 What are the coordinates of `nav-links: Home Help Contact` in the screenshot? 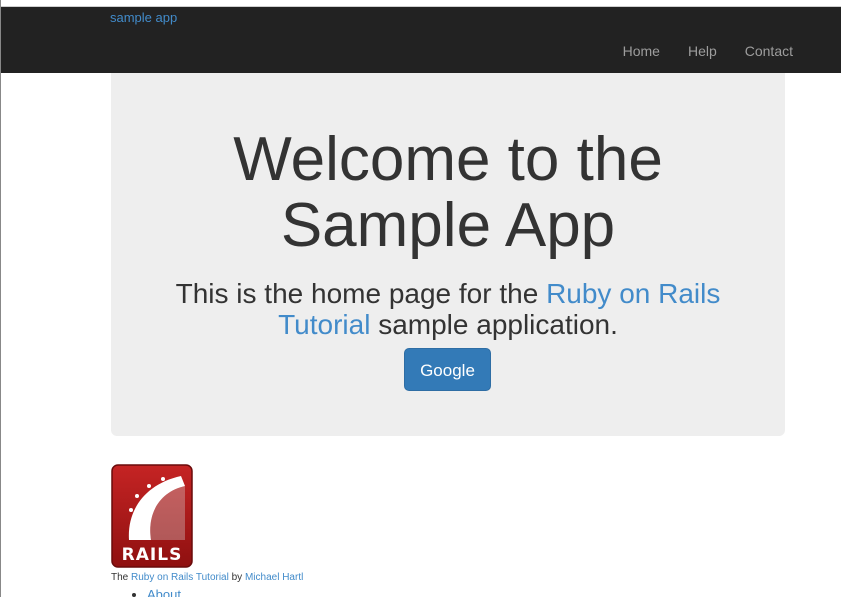 It's located at (694, 51).